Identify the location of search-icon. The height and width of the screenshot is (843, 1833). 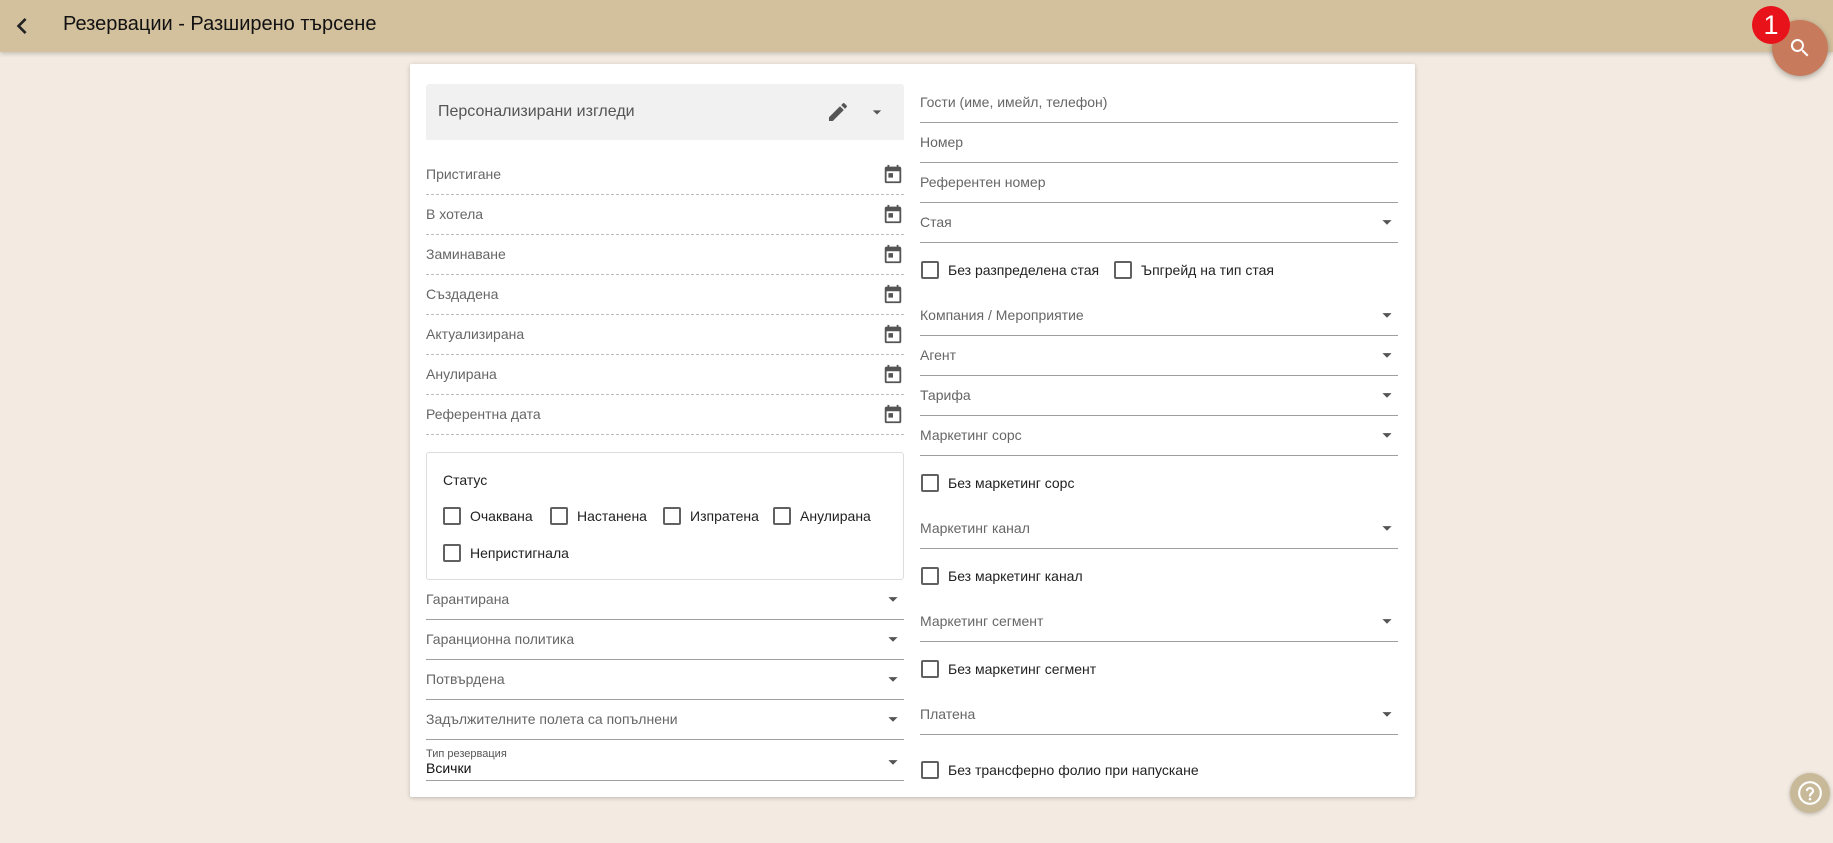
(1799, 48).